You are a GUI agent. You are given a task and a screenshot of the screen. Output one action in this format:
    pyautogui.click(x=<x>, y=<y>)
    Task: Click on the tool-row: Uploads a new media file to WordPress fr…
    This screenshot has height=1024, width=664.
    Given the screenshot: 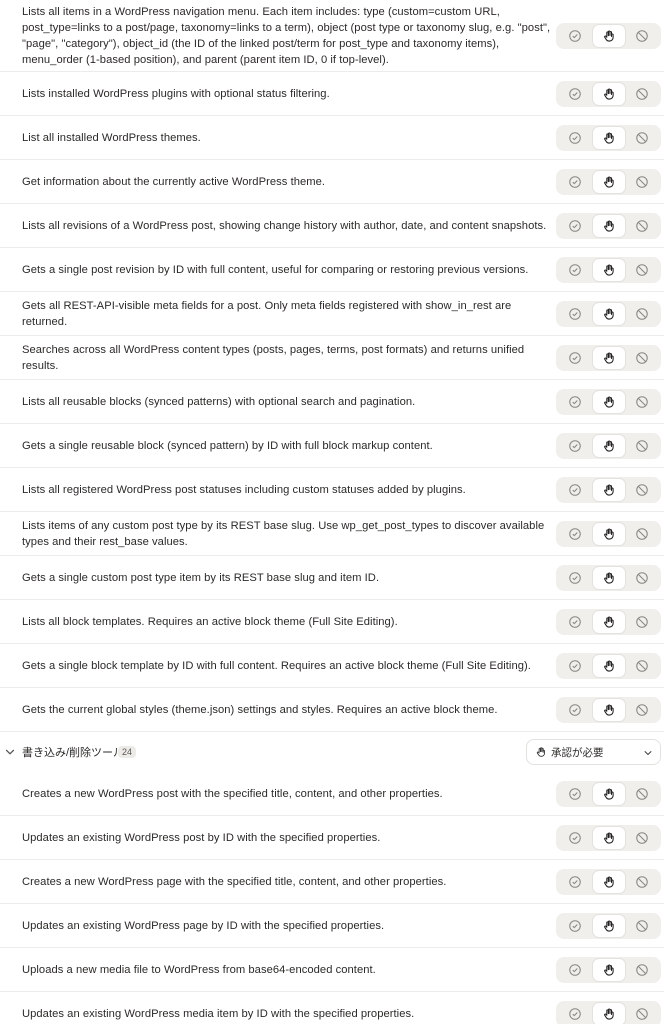 What is the action you would take?
    pyautogui.click(x=332, y=970)
    